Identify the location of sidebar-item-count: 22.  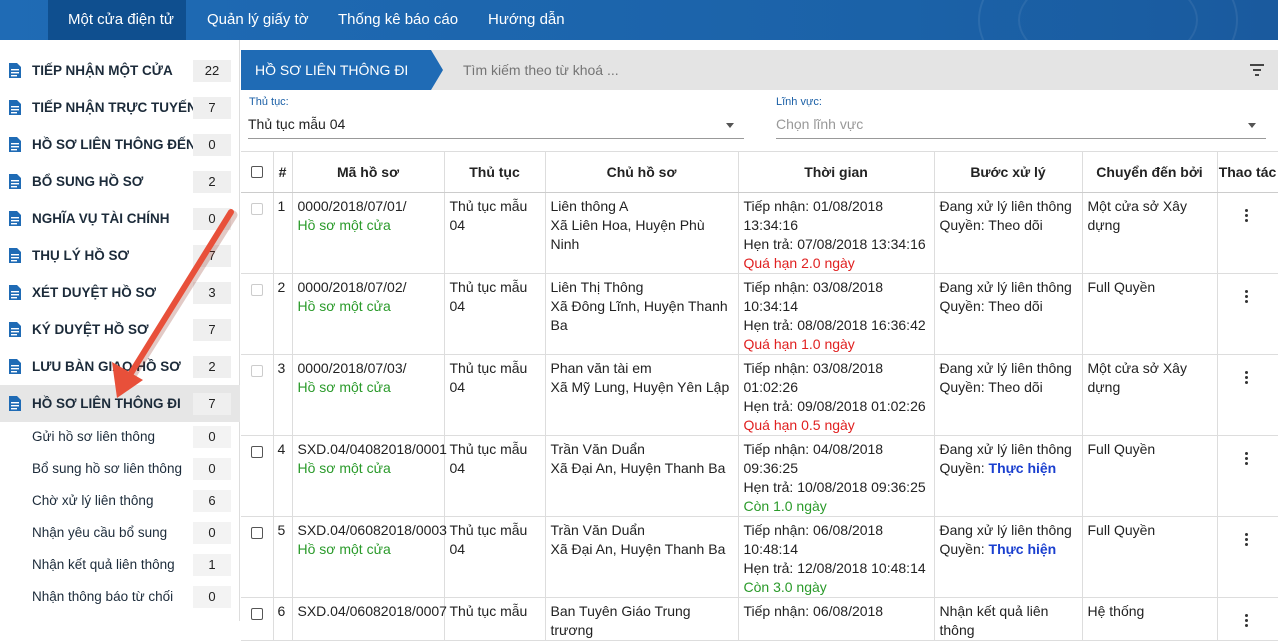
(212, 71).